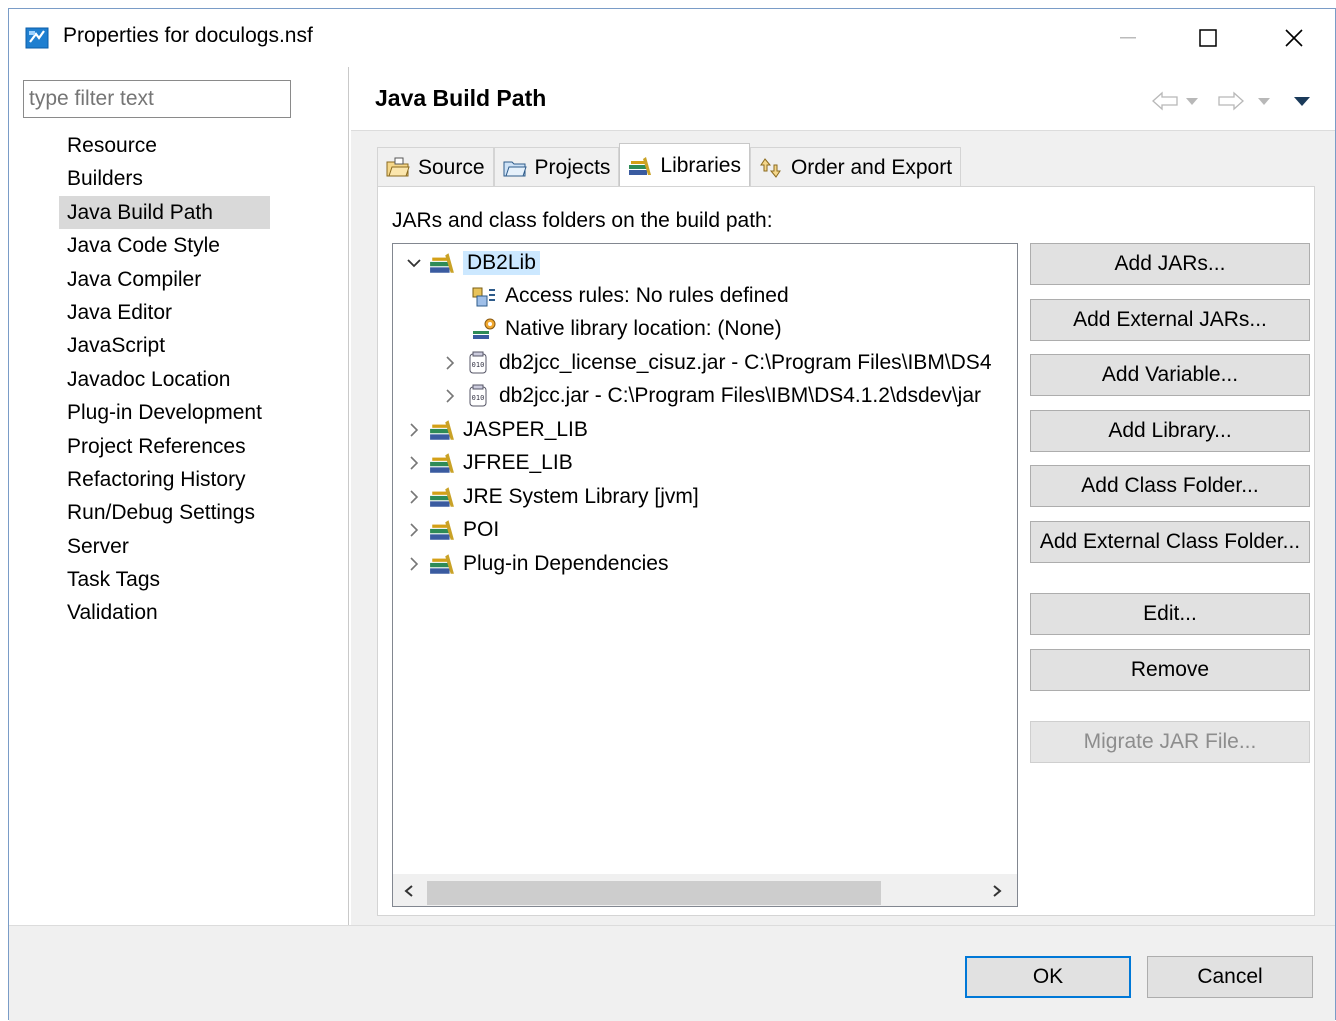 Image resolution: width=1336 pixels, height=1021 pixels. Describe the element at coordinates (478, 398) in the screenshot. I see `svg-text: 010` at that location.